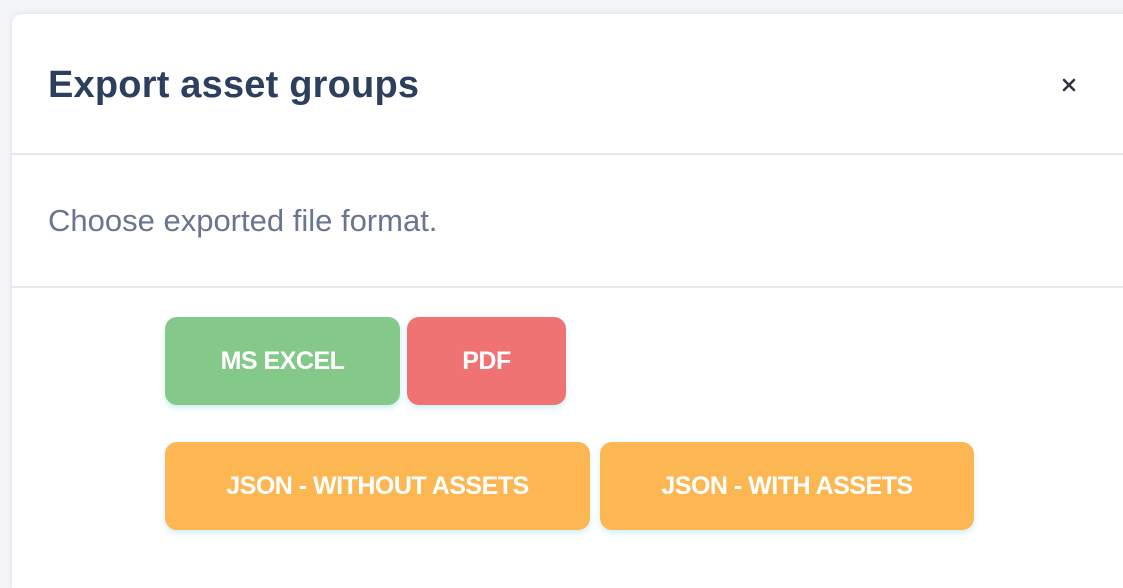  Describe the element at coordinates (234, 85) in the screenshot. I see `modal-title: Export asset groups` at that location.